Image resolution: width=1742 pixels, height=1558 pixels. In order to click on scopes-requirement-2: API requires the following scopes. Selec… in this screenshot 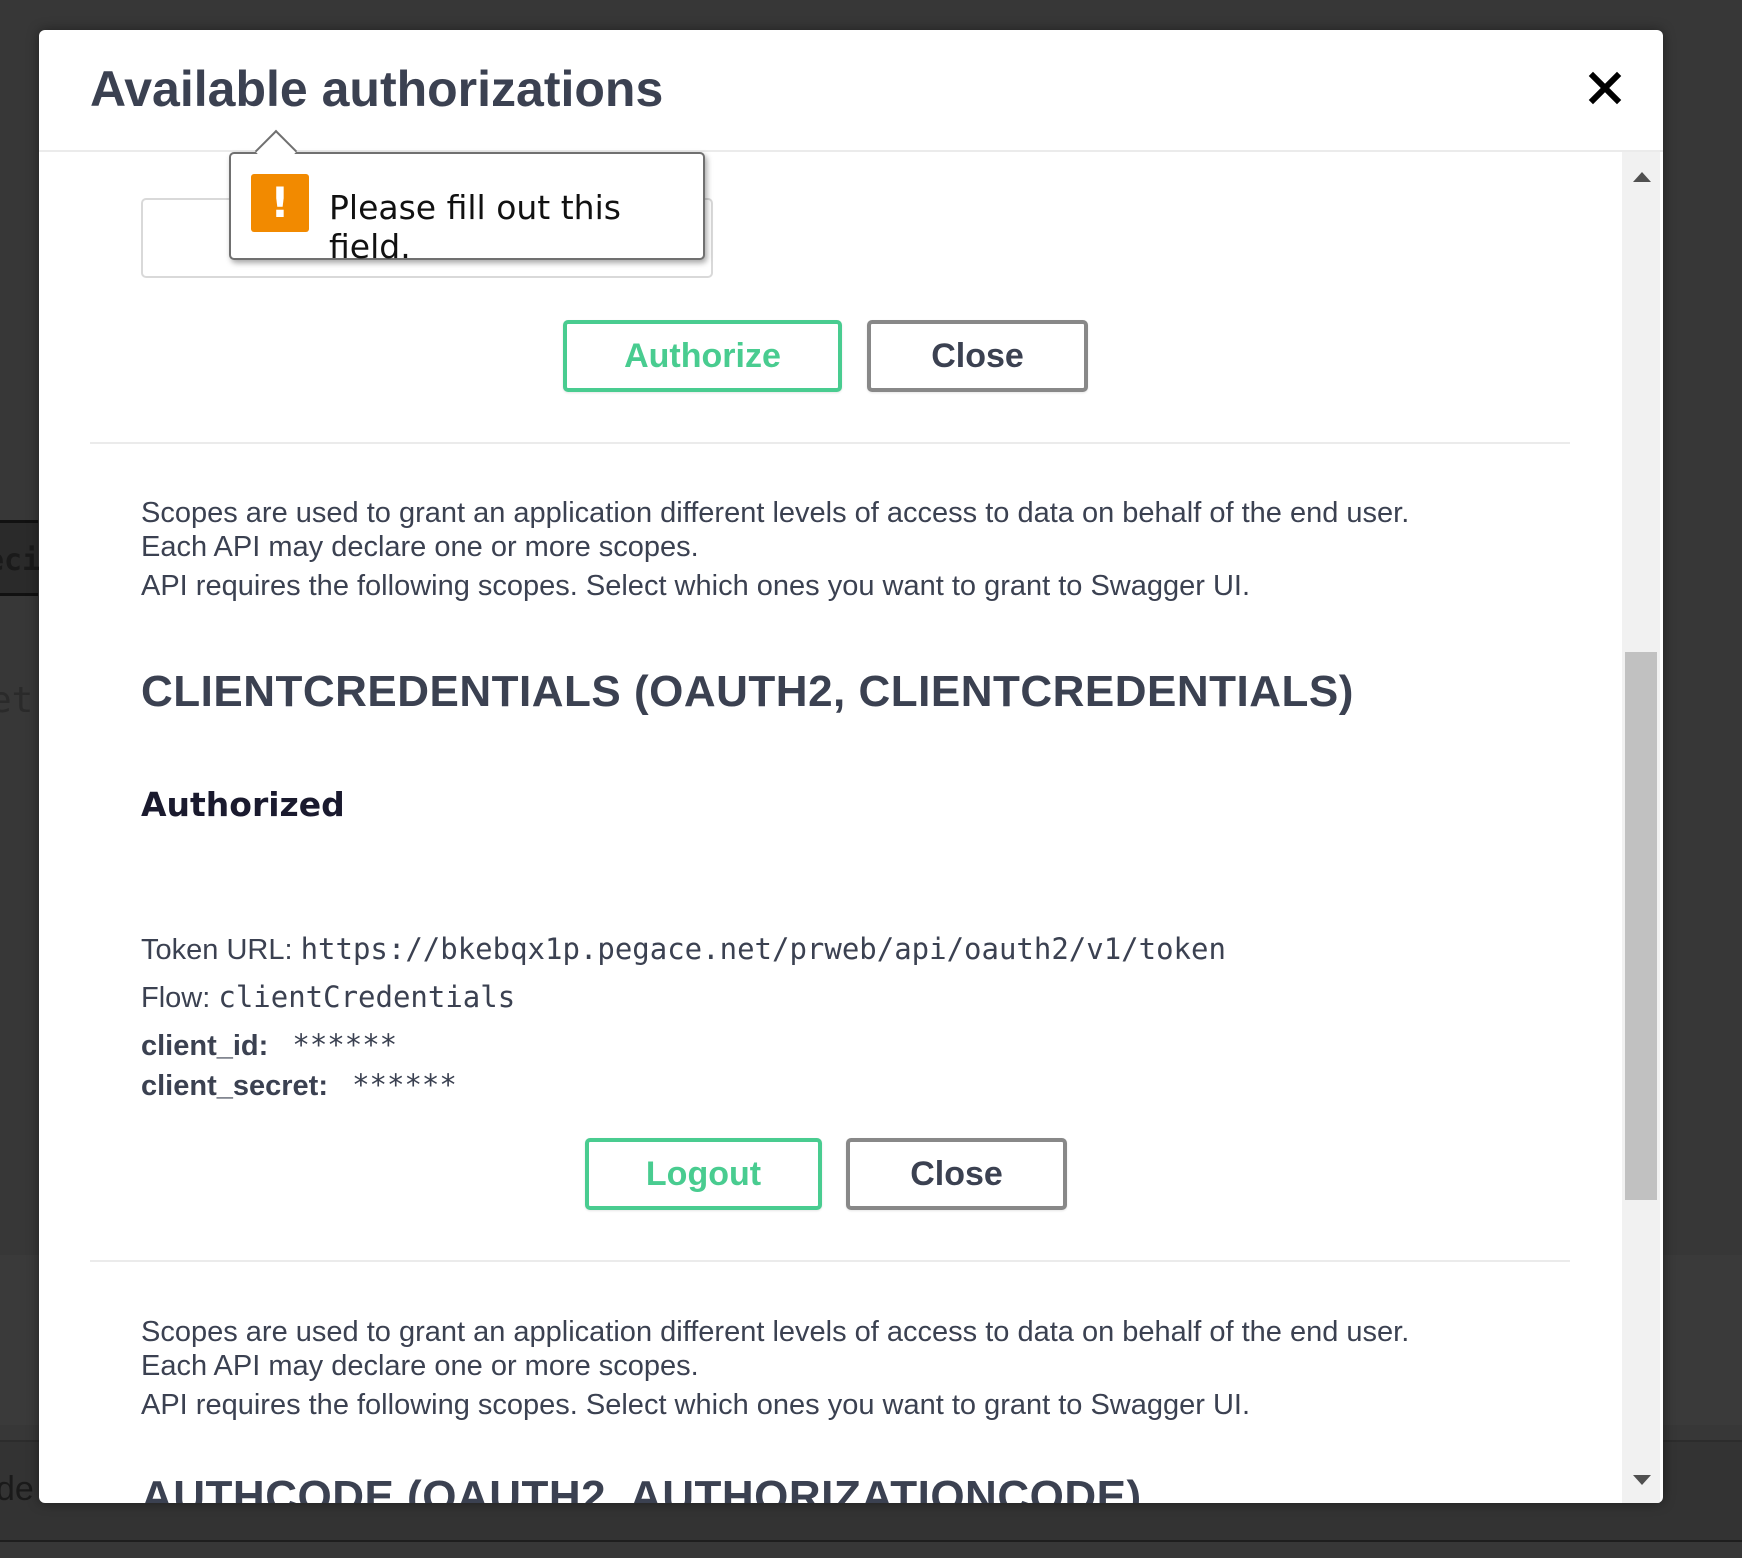, I will do `click(696, 1405)`.